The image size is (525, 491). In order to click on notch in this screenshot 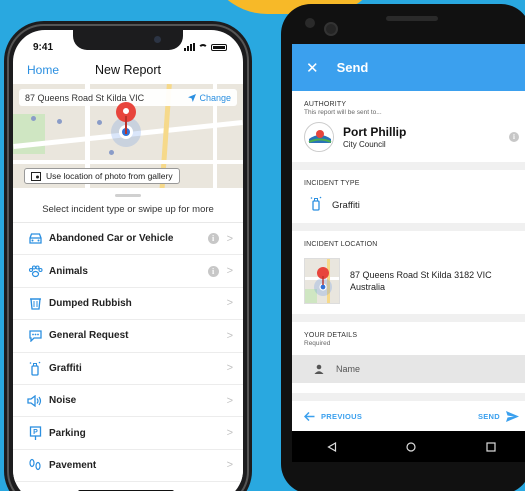, I will do `click(128, 40)`.